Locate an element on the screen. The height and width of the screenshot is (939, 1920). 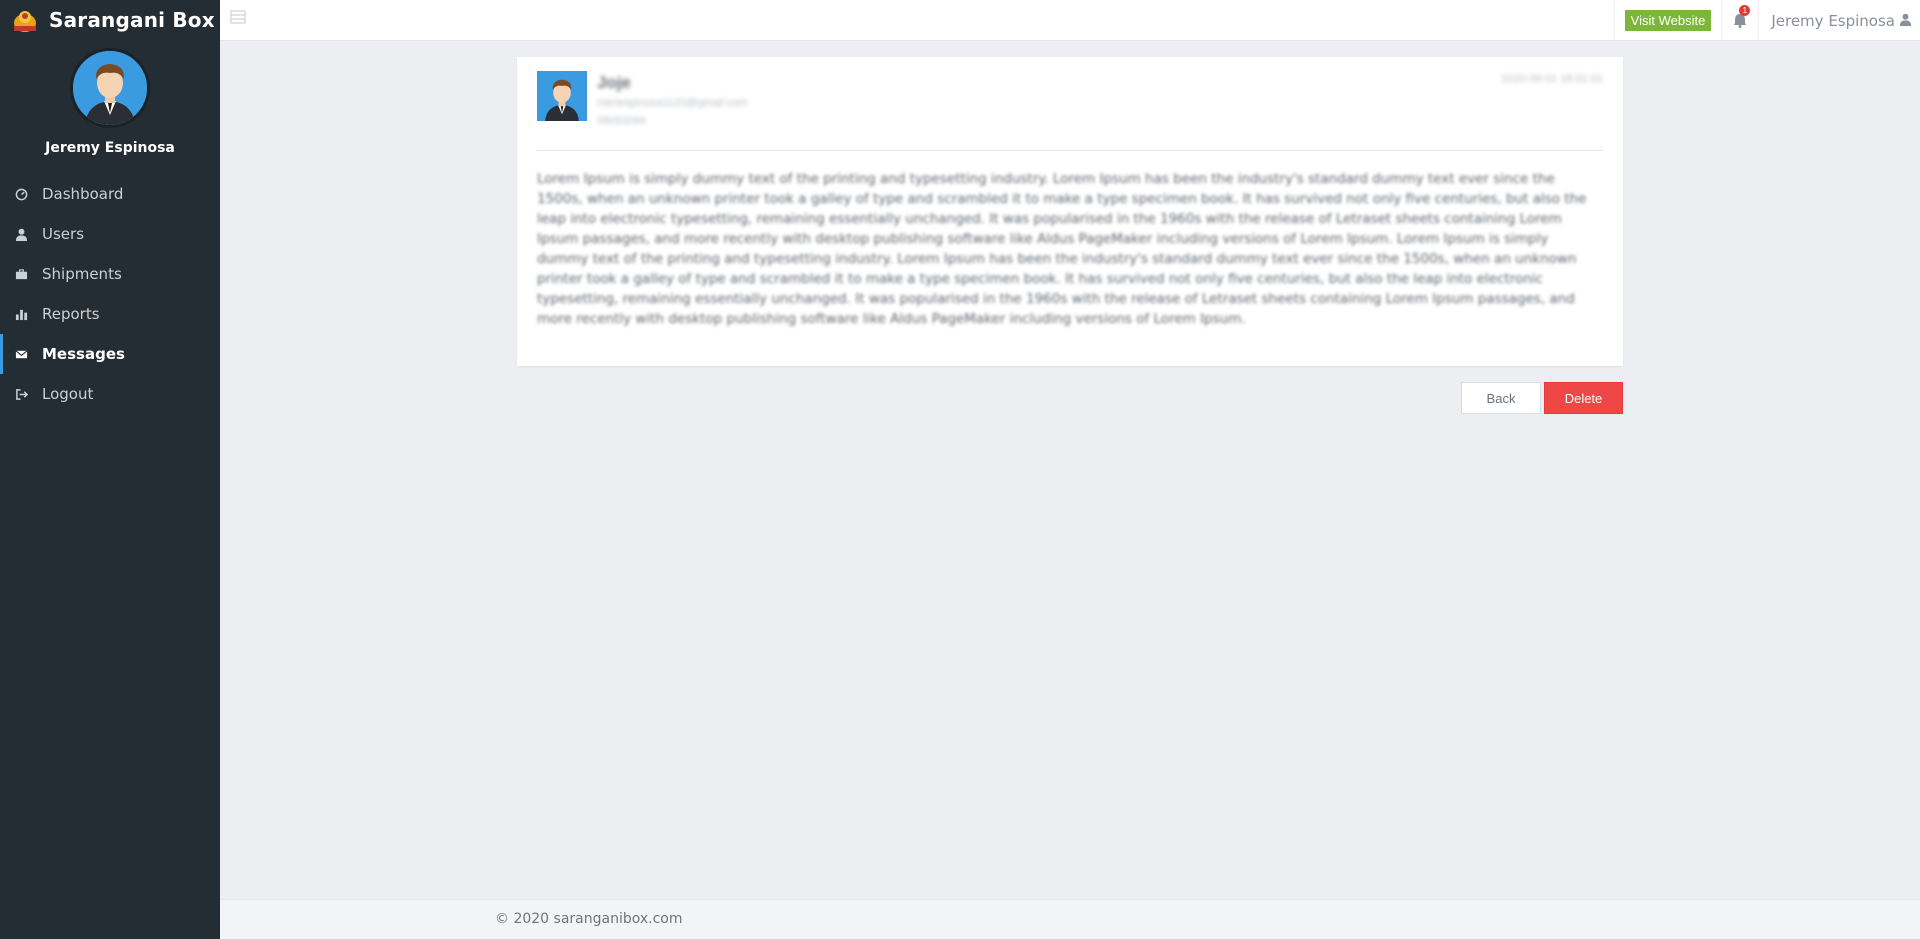
dashboard-icon is located at coordinates (21, 194).